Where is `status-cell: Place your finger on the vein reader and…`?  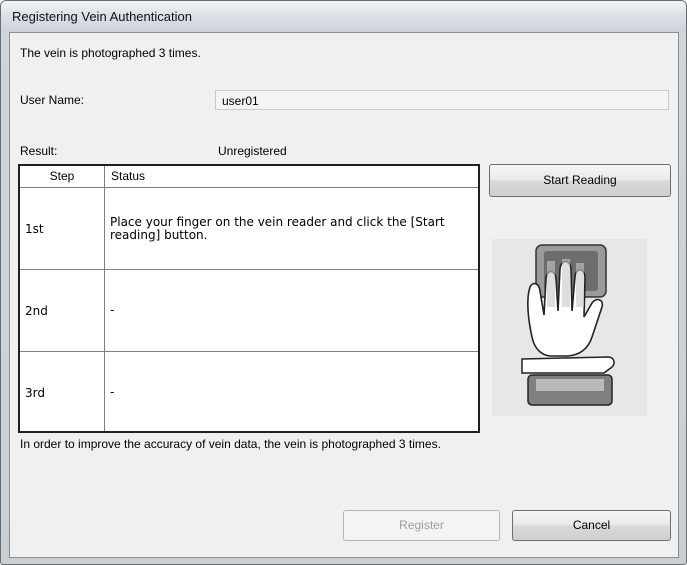 status-cell: Place your finger on the vein reader and… is located at coordinates (277, 228).